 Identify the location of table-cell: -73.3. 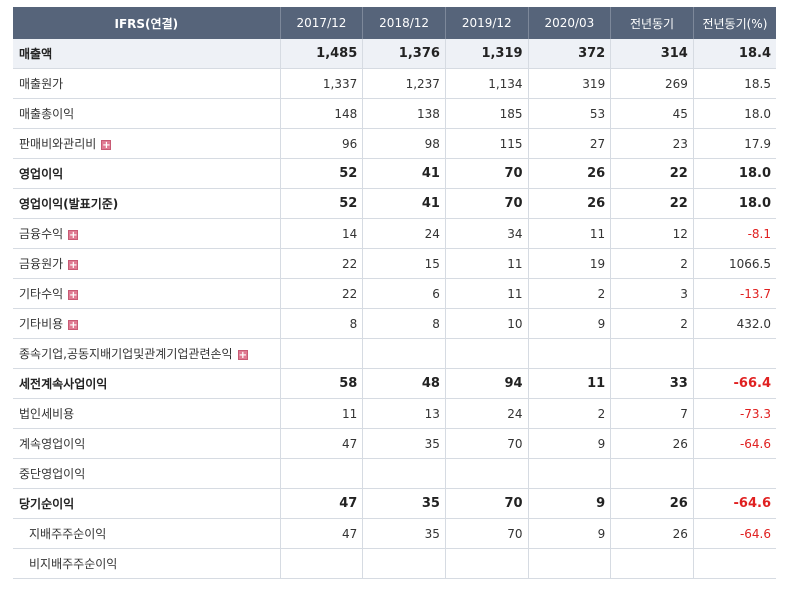
(734, 413).